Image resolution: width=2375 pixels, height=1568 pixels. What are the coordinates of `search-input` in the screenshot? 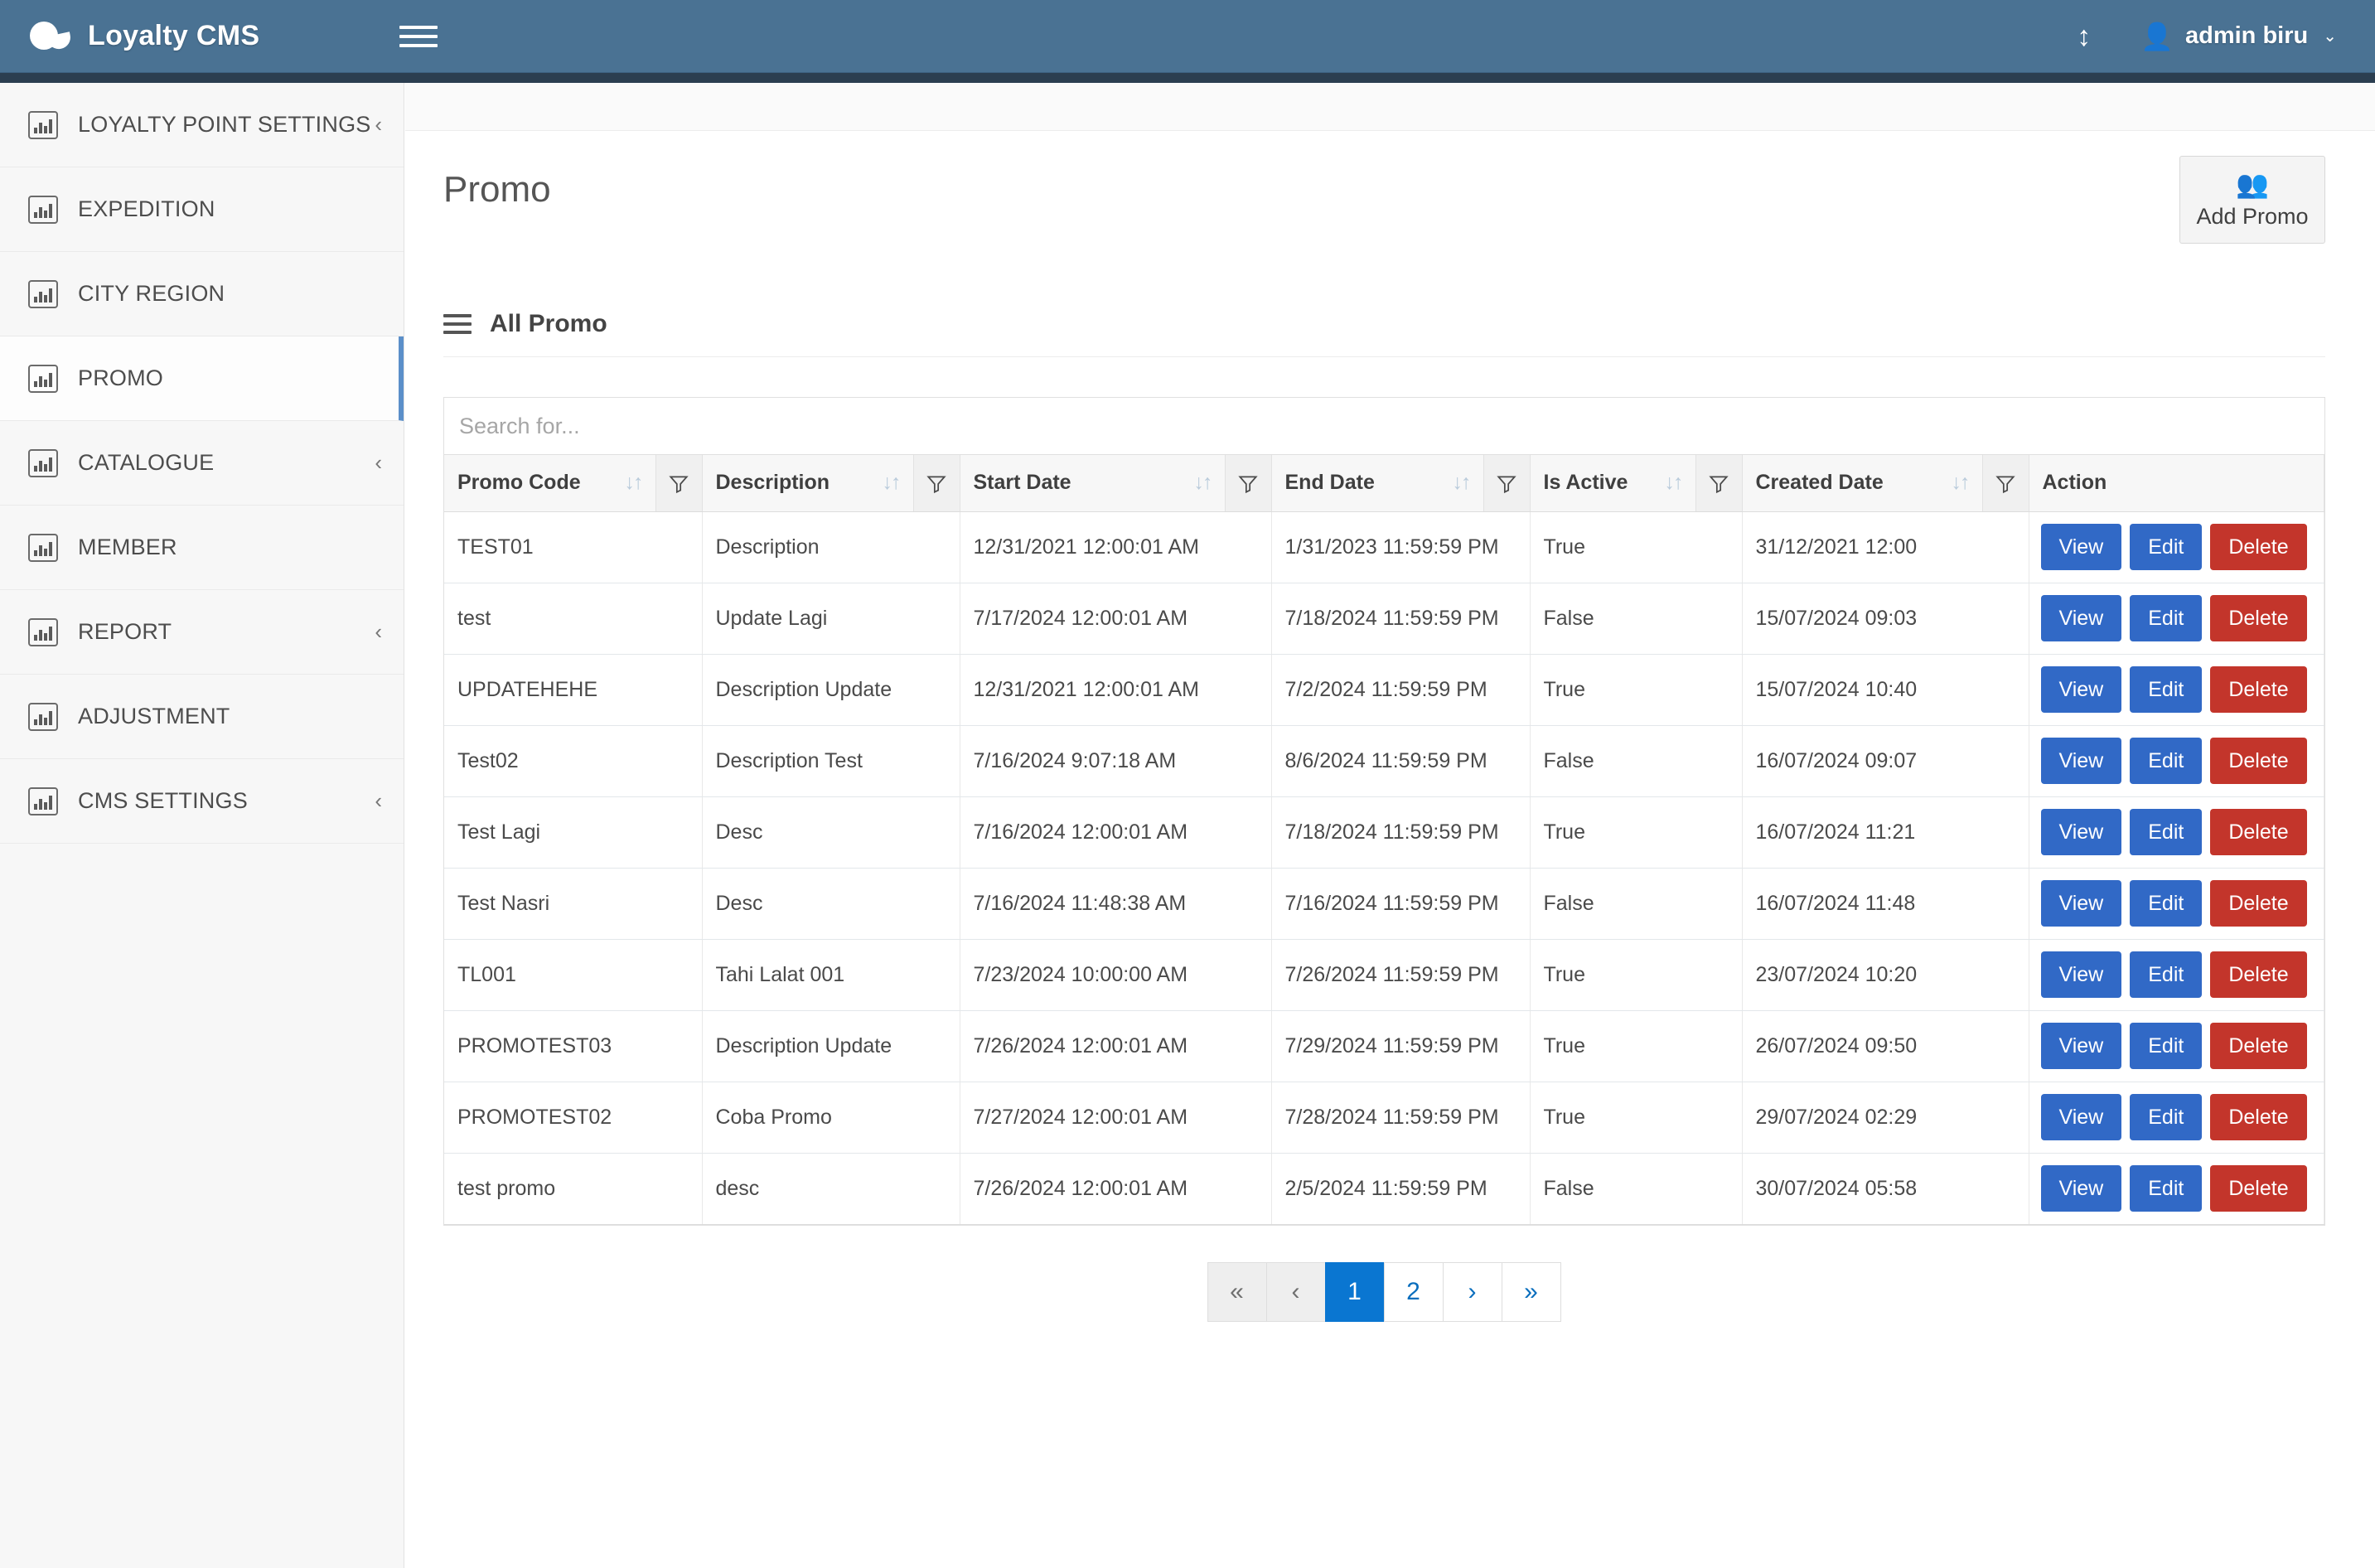 It's located at (1384, 426).